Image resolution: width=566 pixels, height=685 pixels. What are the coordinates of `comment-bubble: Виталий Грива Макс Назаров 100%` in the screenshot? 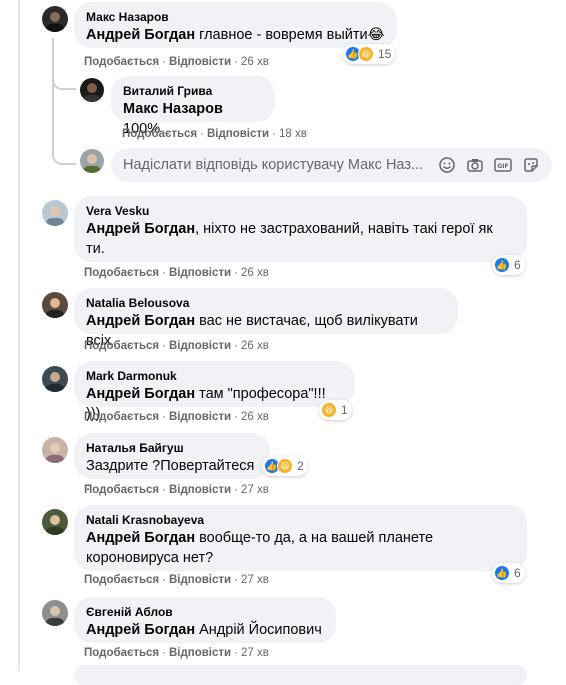 It's located at (193, 106).